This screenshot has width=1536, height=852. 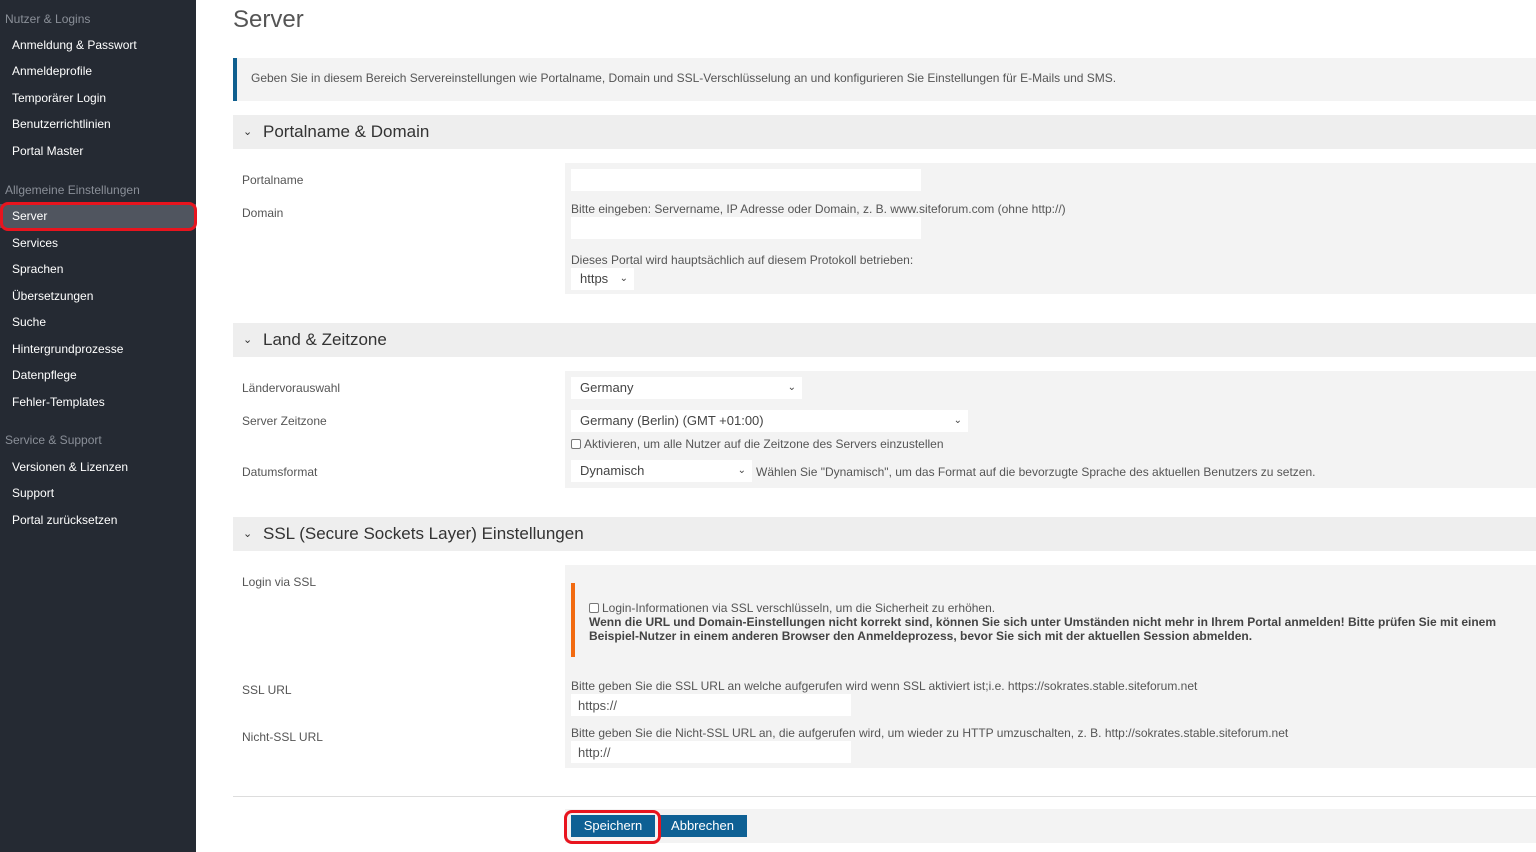 I want to click on protocol-value: https, so click(x=594, y=278).